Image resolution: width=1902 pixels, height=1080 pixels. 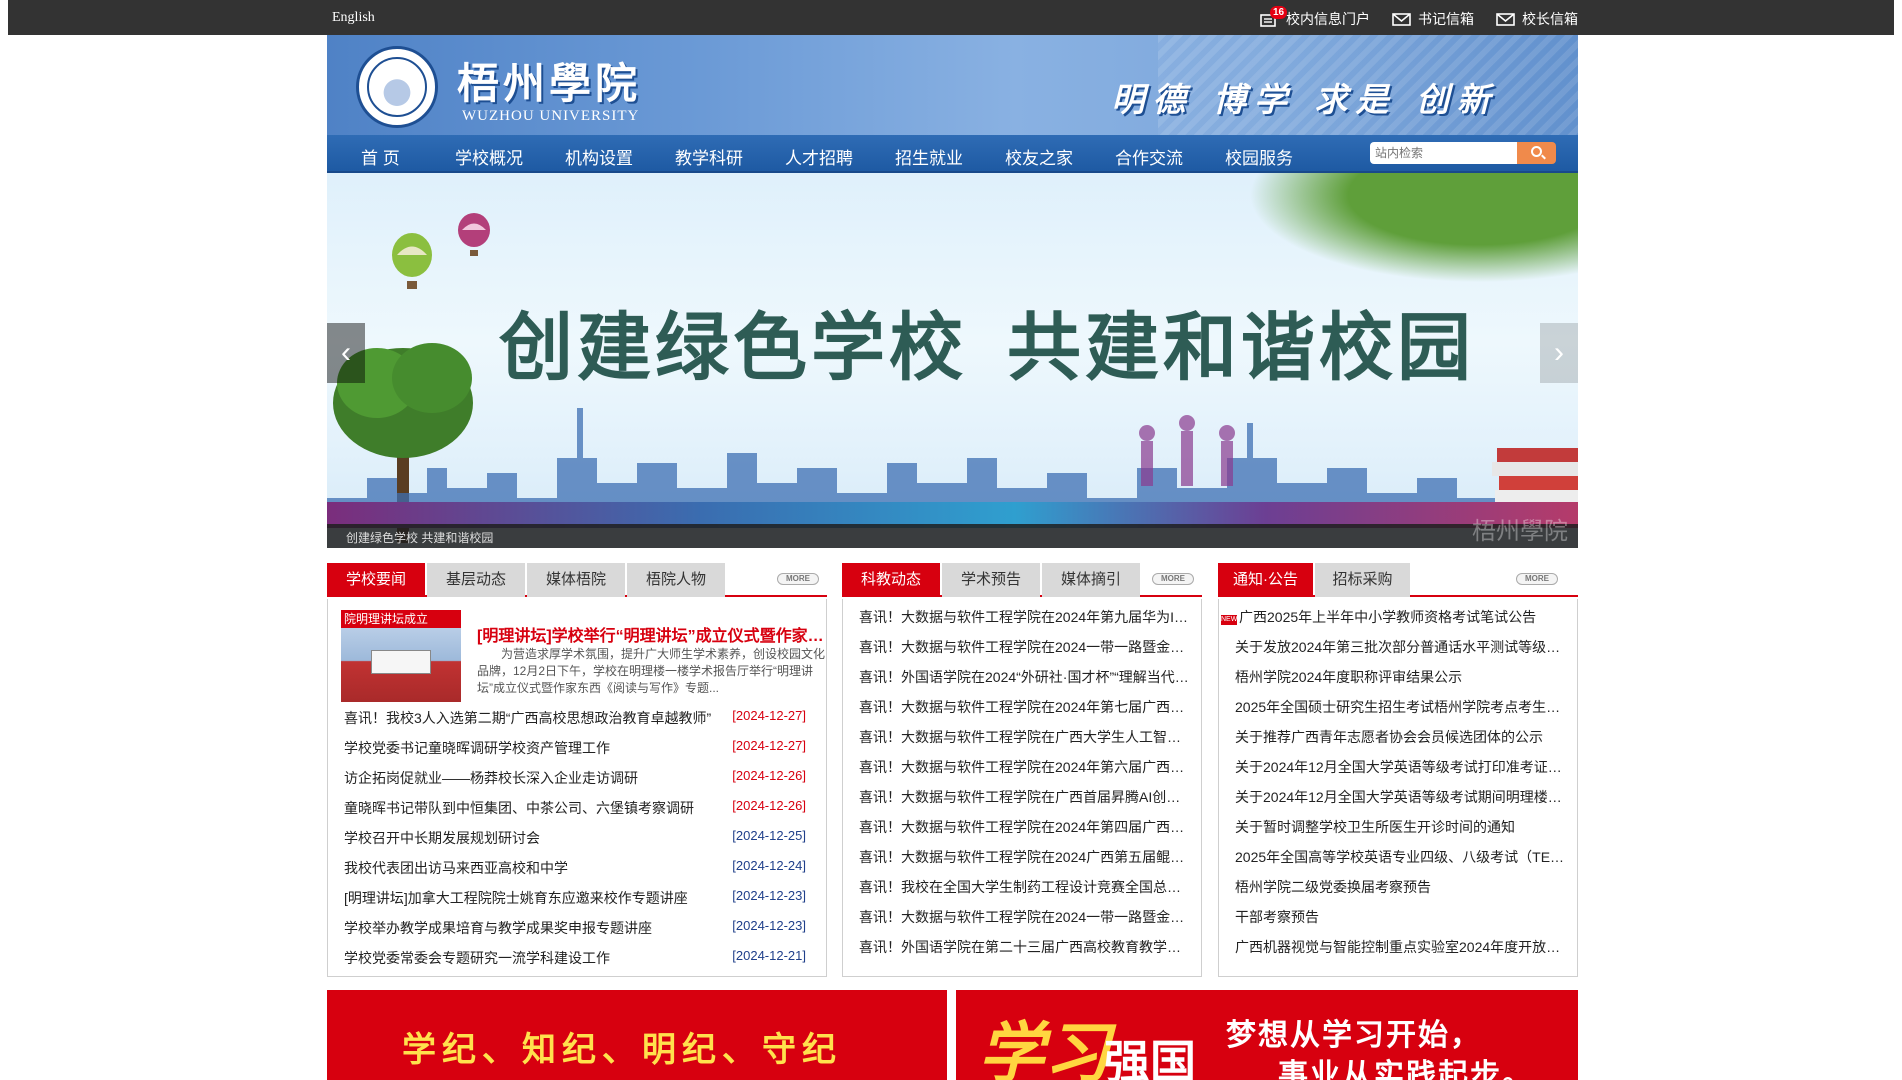 I want to click on discipline-education-banner: 学纪、知纪、明纪、守纪, so click(x=637, y=1035).